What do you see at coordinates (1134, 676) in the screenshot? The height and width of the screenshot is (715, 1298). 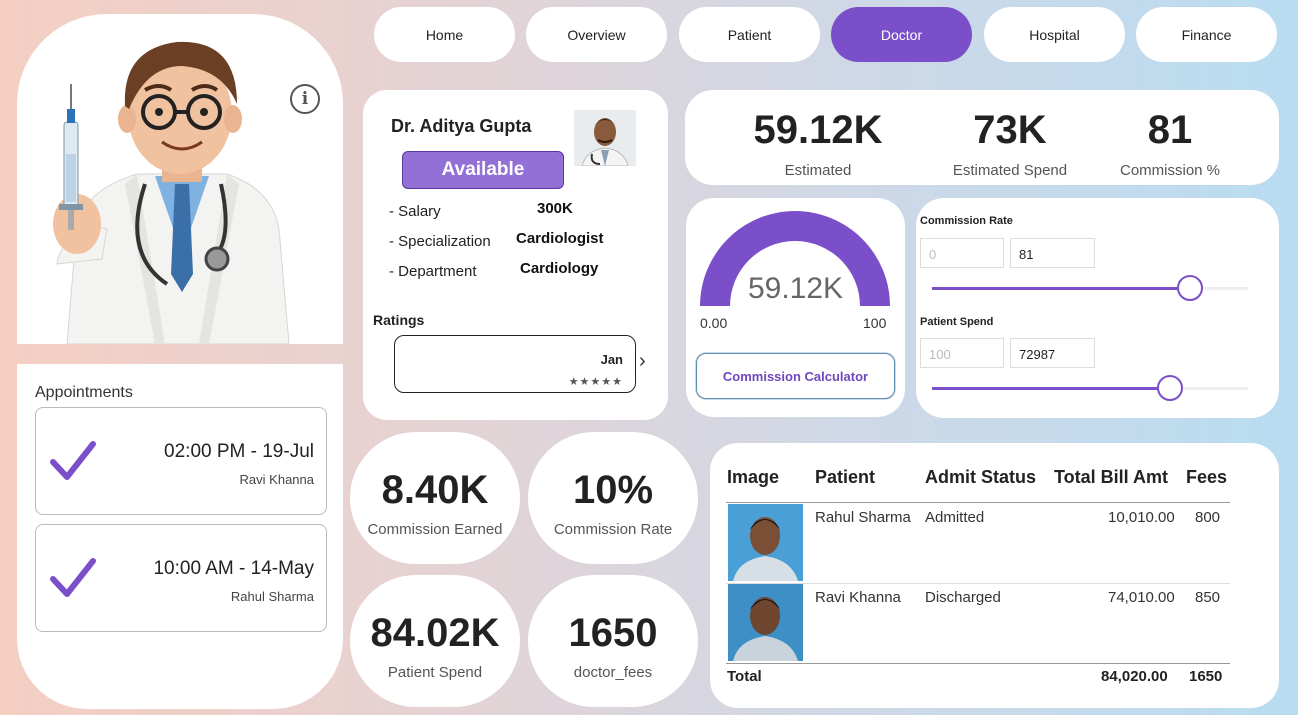 I see `total-bill-sum: 84,020.00` at bounding box center [1134, 676].